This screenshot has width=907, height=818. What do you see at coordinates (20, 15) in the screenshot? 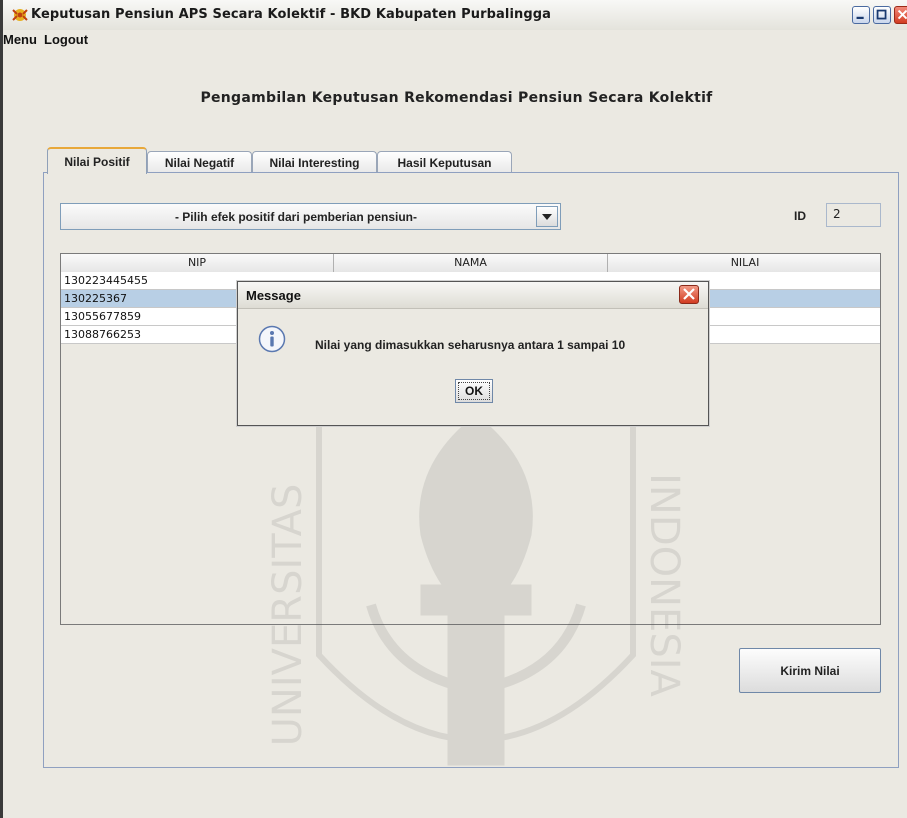
I see `app-icon` at bounding box center [20, 15].